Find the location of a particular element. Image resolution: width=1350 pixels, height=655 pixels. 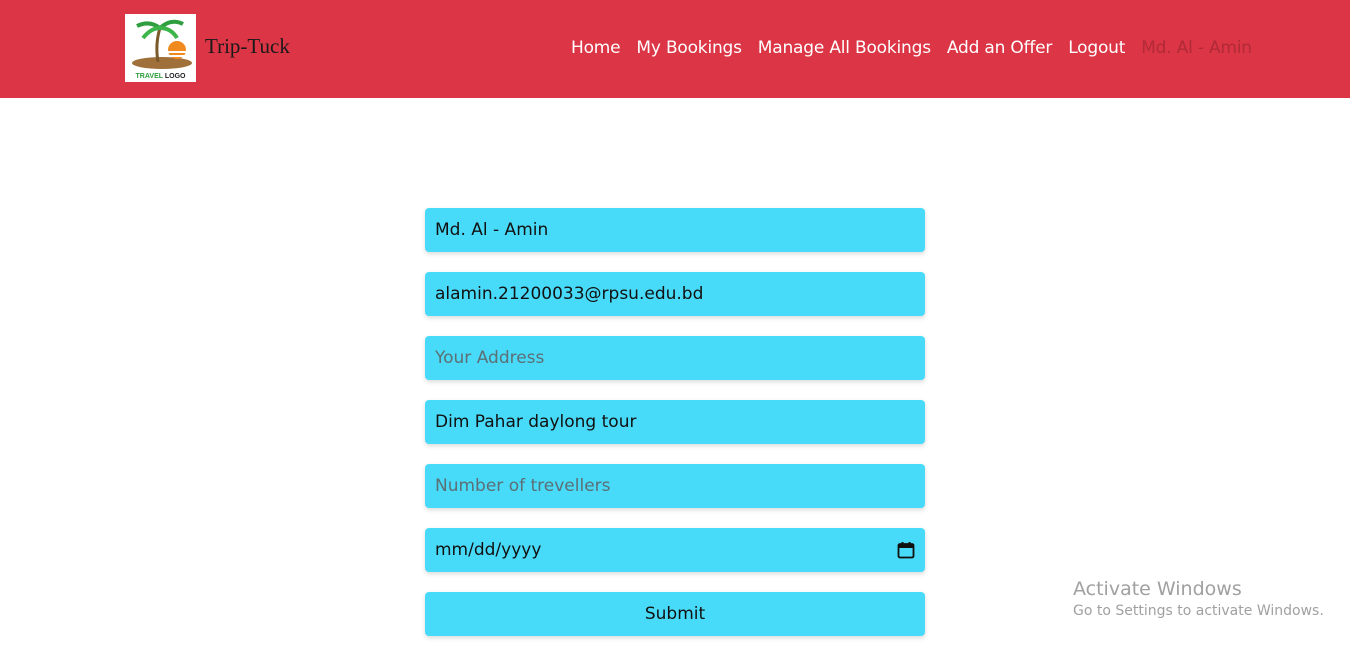

nav-link-logout: Logout is located at coordinates (1096, 48).